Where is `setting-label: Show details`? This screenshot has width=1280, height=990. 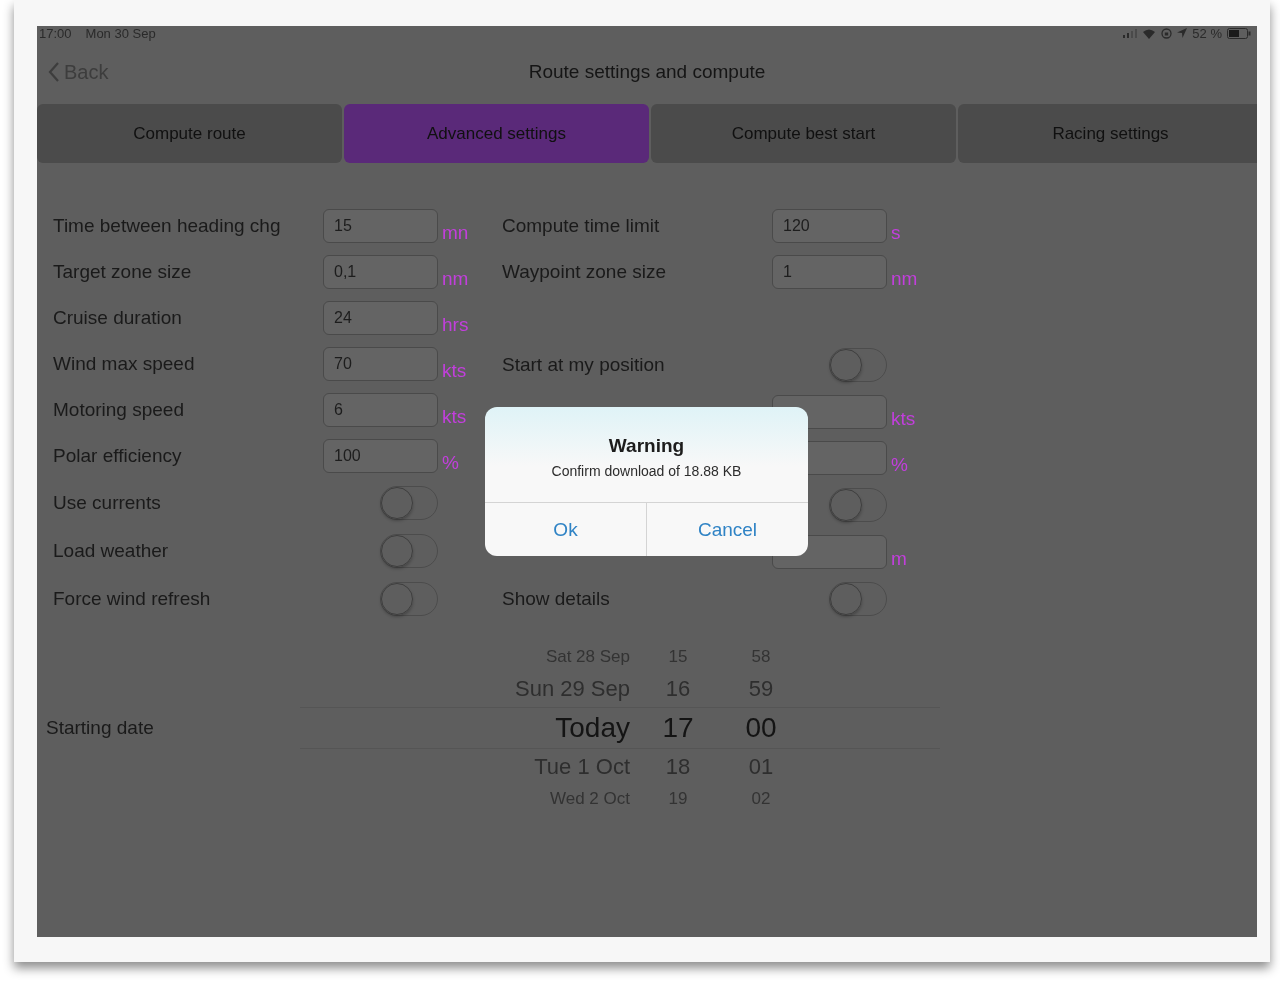 setting-label: Show details is located at coordinates (556, 598).